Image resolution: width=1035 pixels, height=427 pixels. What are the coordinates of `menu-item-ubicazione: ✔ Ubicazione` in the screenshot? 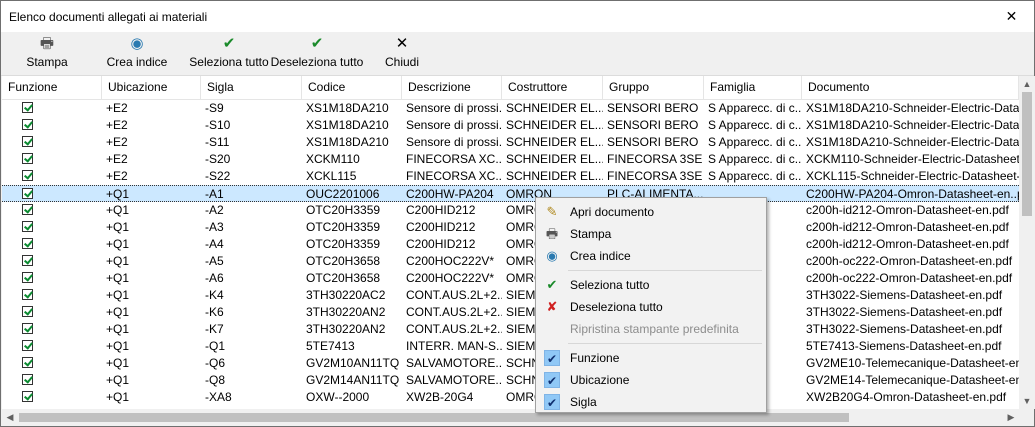 It's located at (651, 380).